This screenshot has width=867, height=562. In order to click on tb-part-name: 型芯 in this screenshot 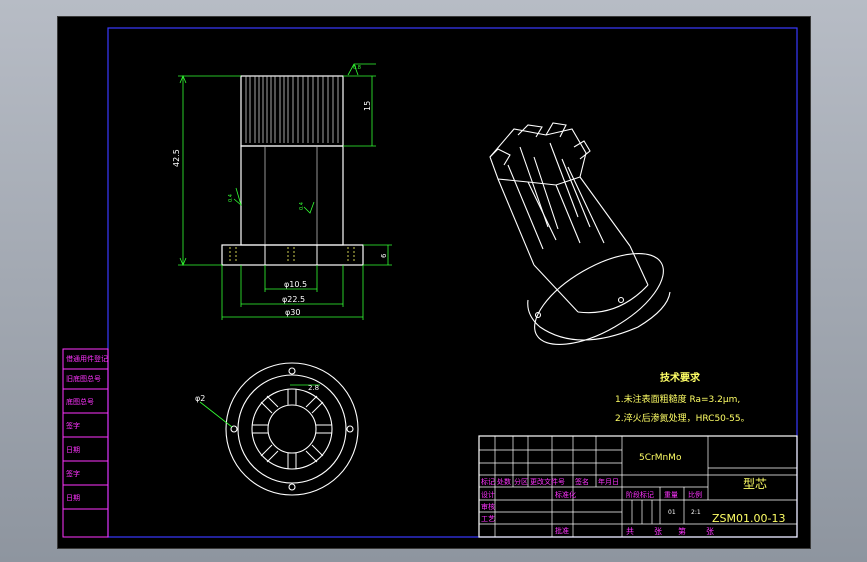, I will do `click(755, 484)`.